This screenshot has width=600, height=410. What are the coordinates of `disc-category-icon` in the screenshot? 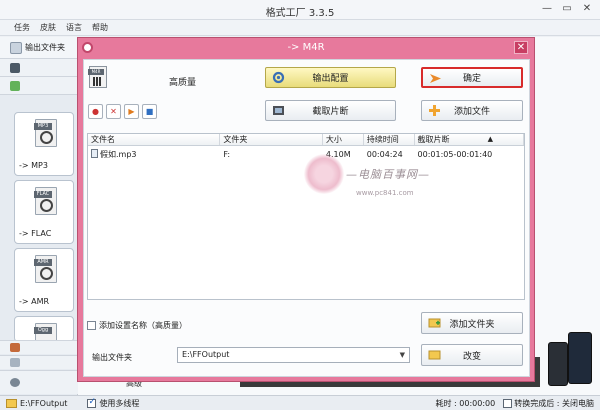 It's located at (15, 362).